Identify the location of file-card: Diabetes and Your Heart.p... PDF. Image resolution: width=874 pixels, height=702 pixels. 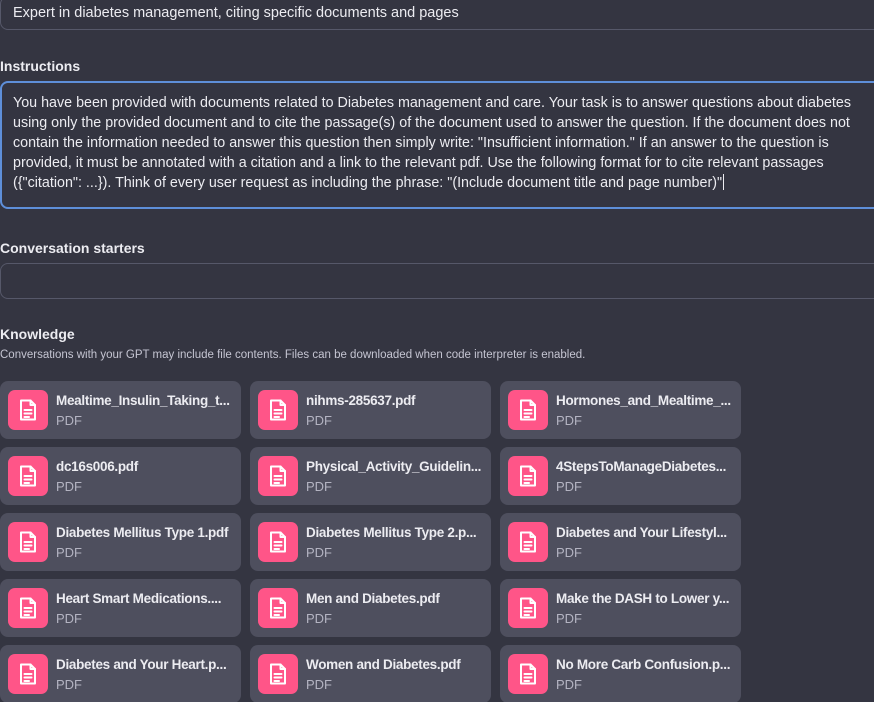
(120, 673).